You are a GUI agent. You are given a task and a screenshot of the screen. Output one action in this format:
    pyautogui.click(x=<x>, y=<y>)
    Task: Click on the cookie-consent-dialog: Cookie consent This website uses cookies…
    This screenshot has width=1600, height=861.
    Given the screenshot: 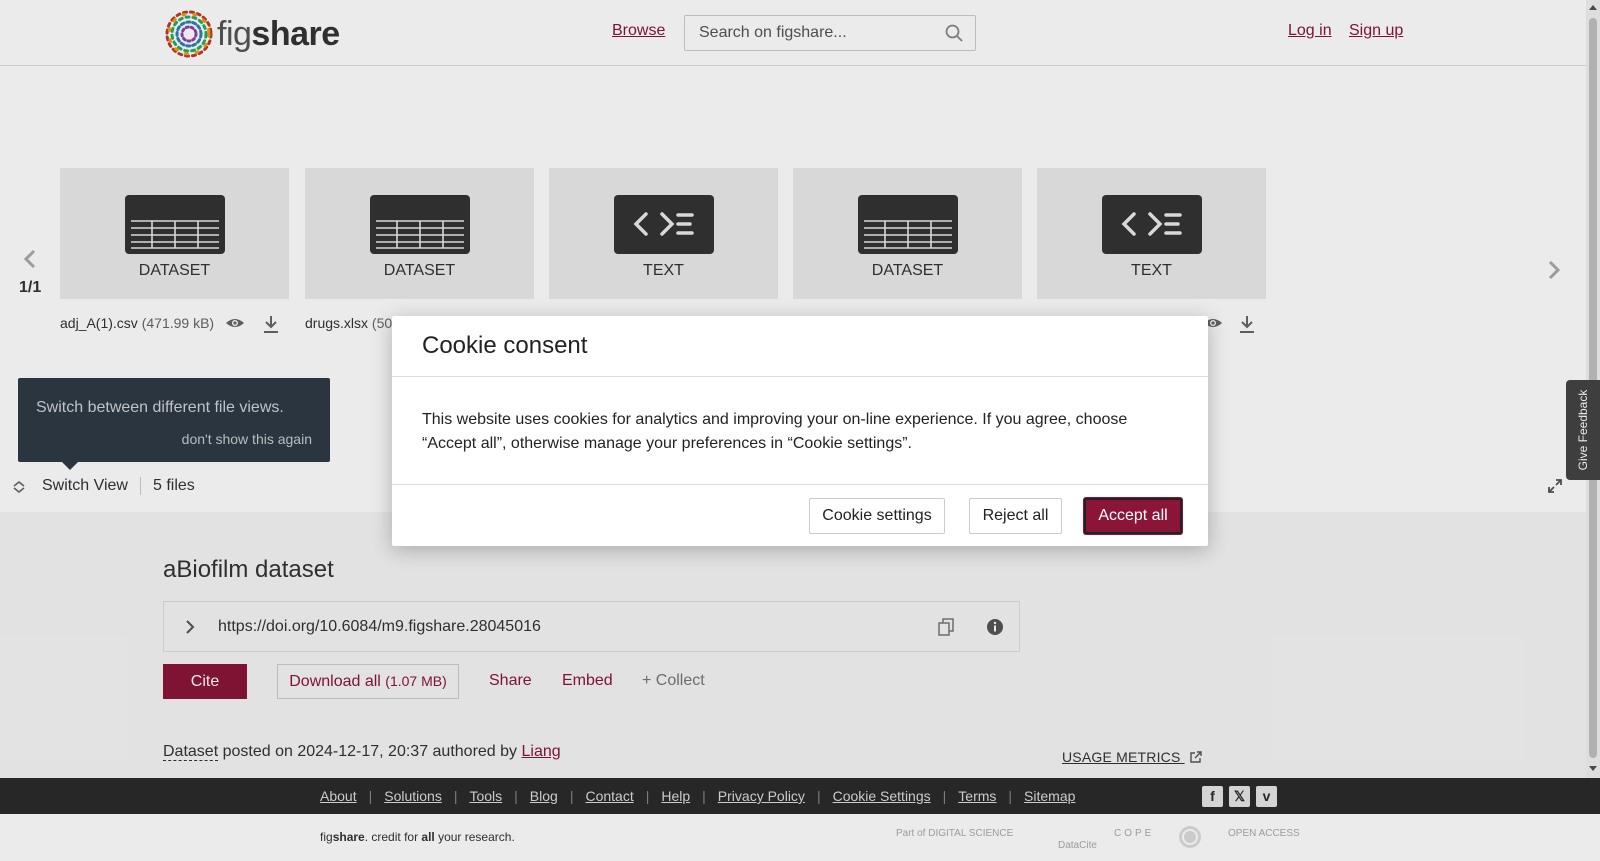 What is the action you would take?
    pyautogui.click(x=800, y=431)
    